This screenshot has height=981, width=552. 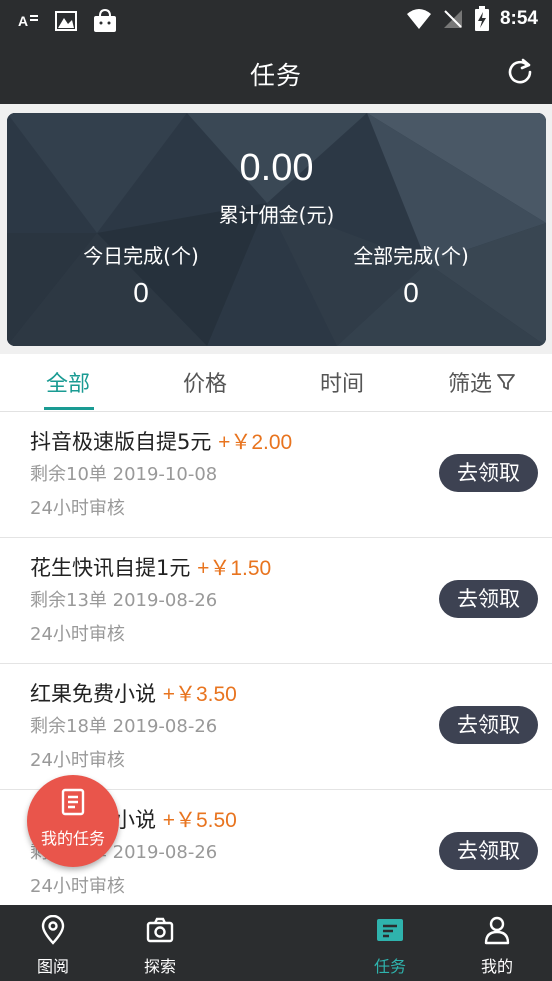 I want to click on page-title: 任务, so click(x=275, y=75).